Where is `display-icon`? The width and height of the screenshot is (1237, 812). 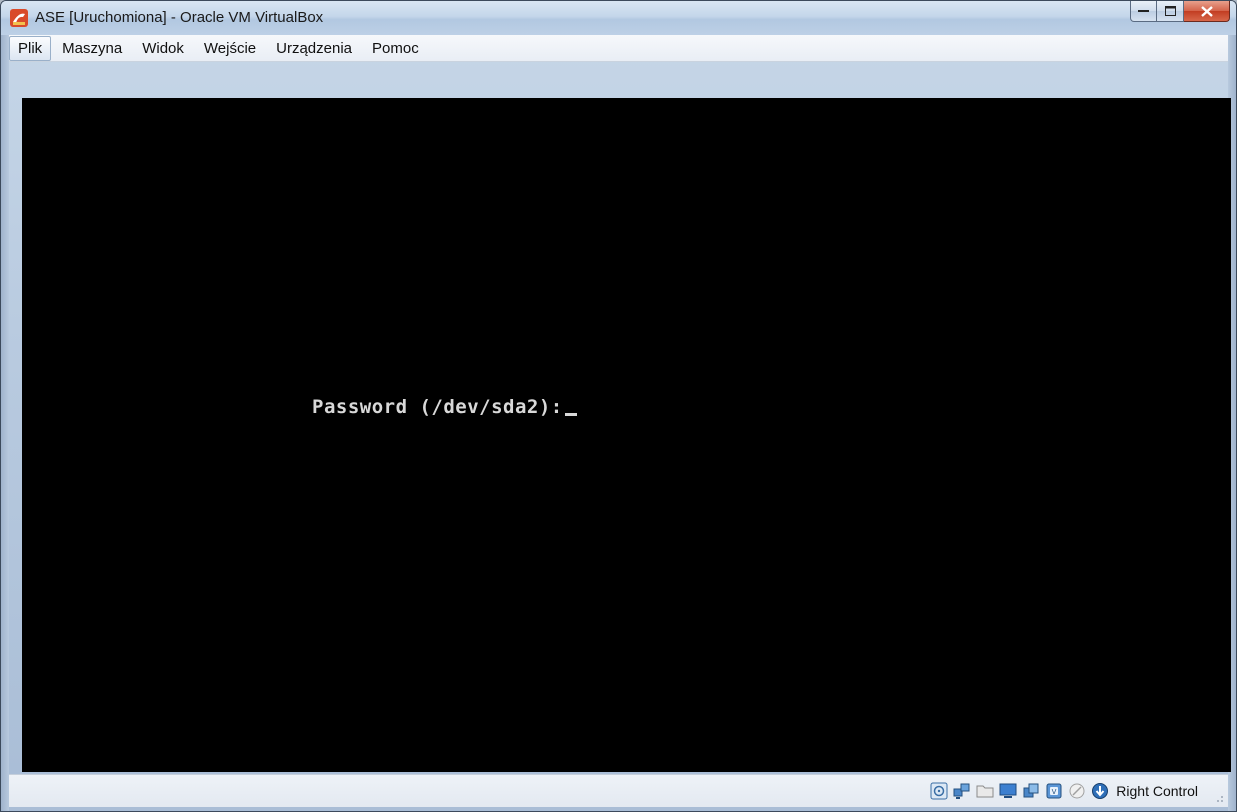 display-icon is located at coordinates (1008, 791).